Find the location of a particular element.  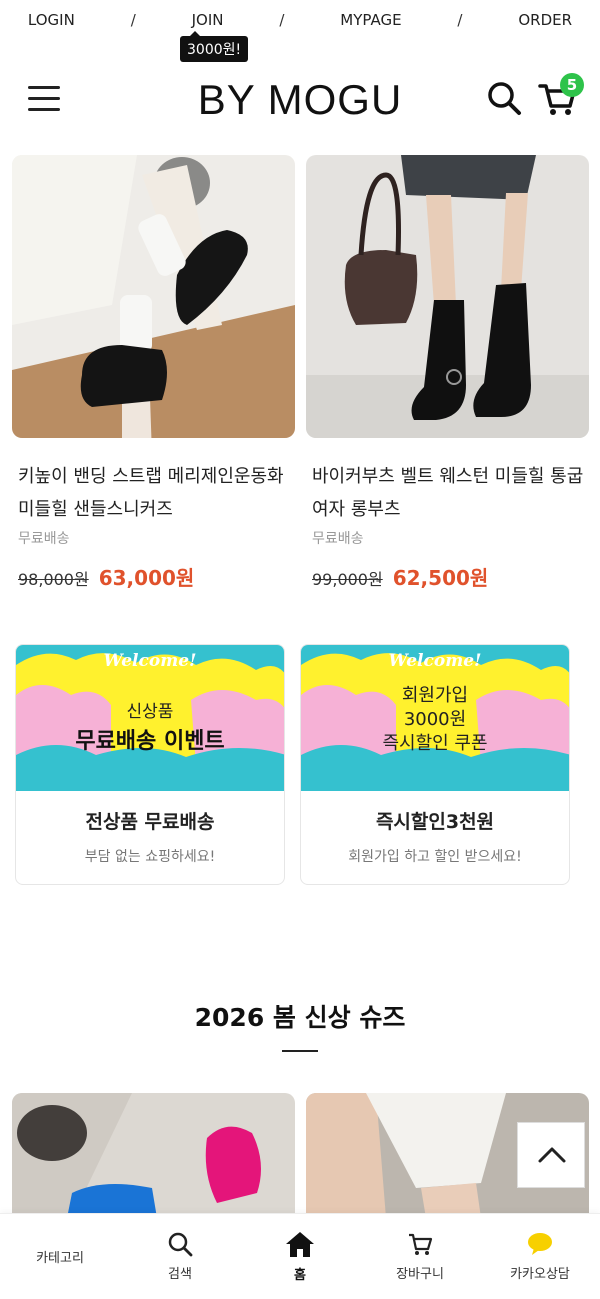

nav-cart: 장바구니 is located at coordinates (420, 1256).